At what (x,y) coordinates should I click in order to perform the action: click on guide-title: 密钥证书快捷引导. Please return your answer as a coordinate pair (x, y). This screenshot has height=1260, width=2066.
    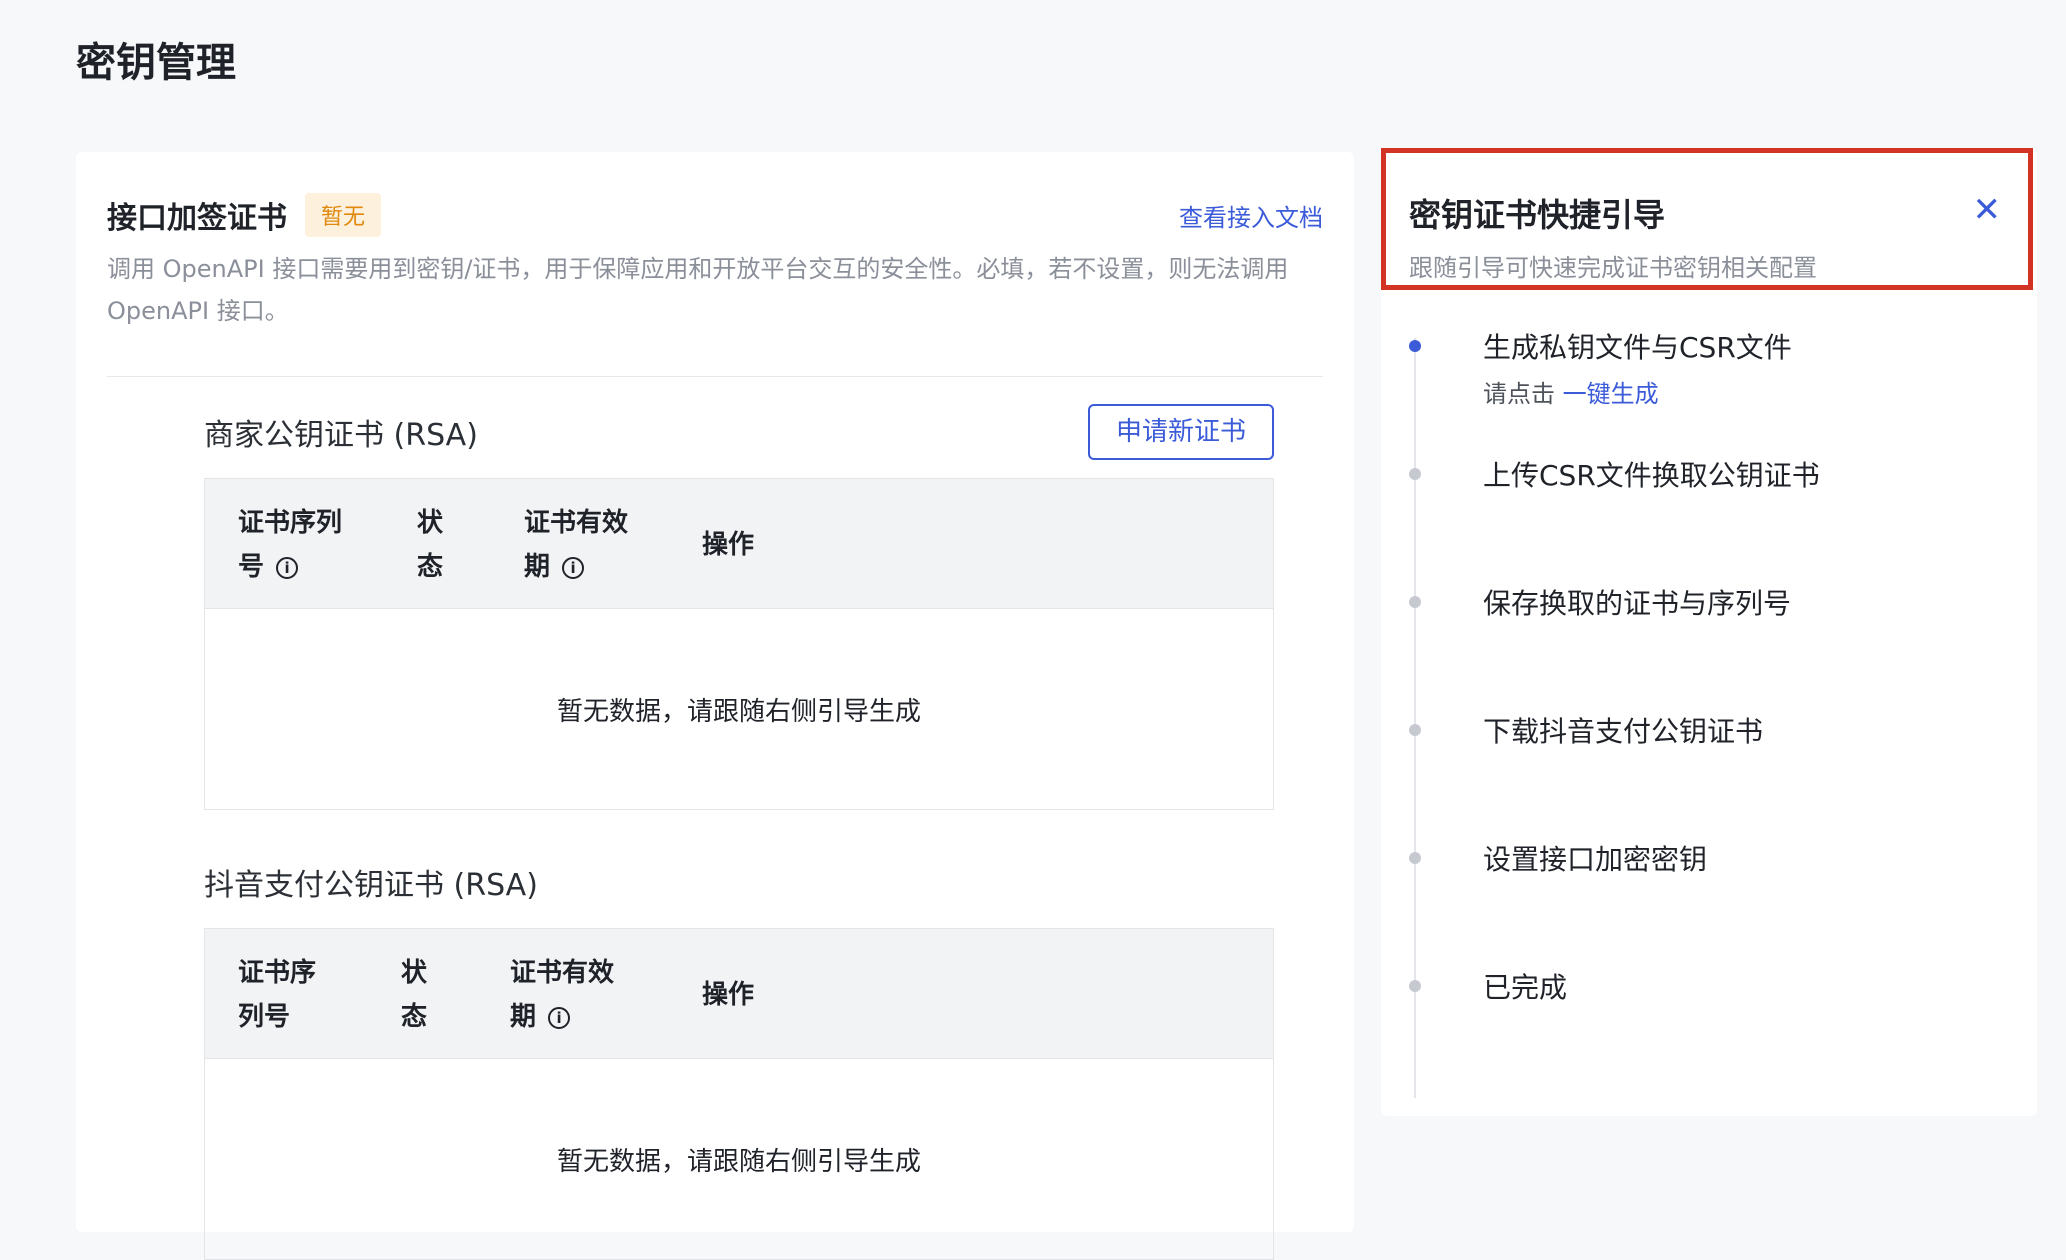
    Looking at the image, I should click on (1537, 215).